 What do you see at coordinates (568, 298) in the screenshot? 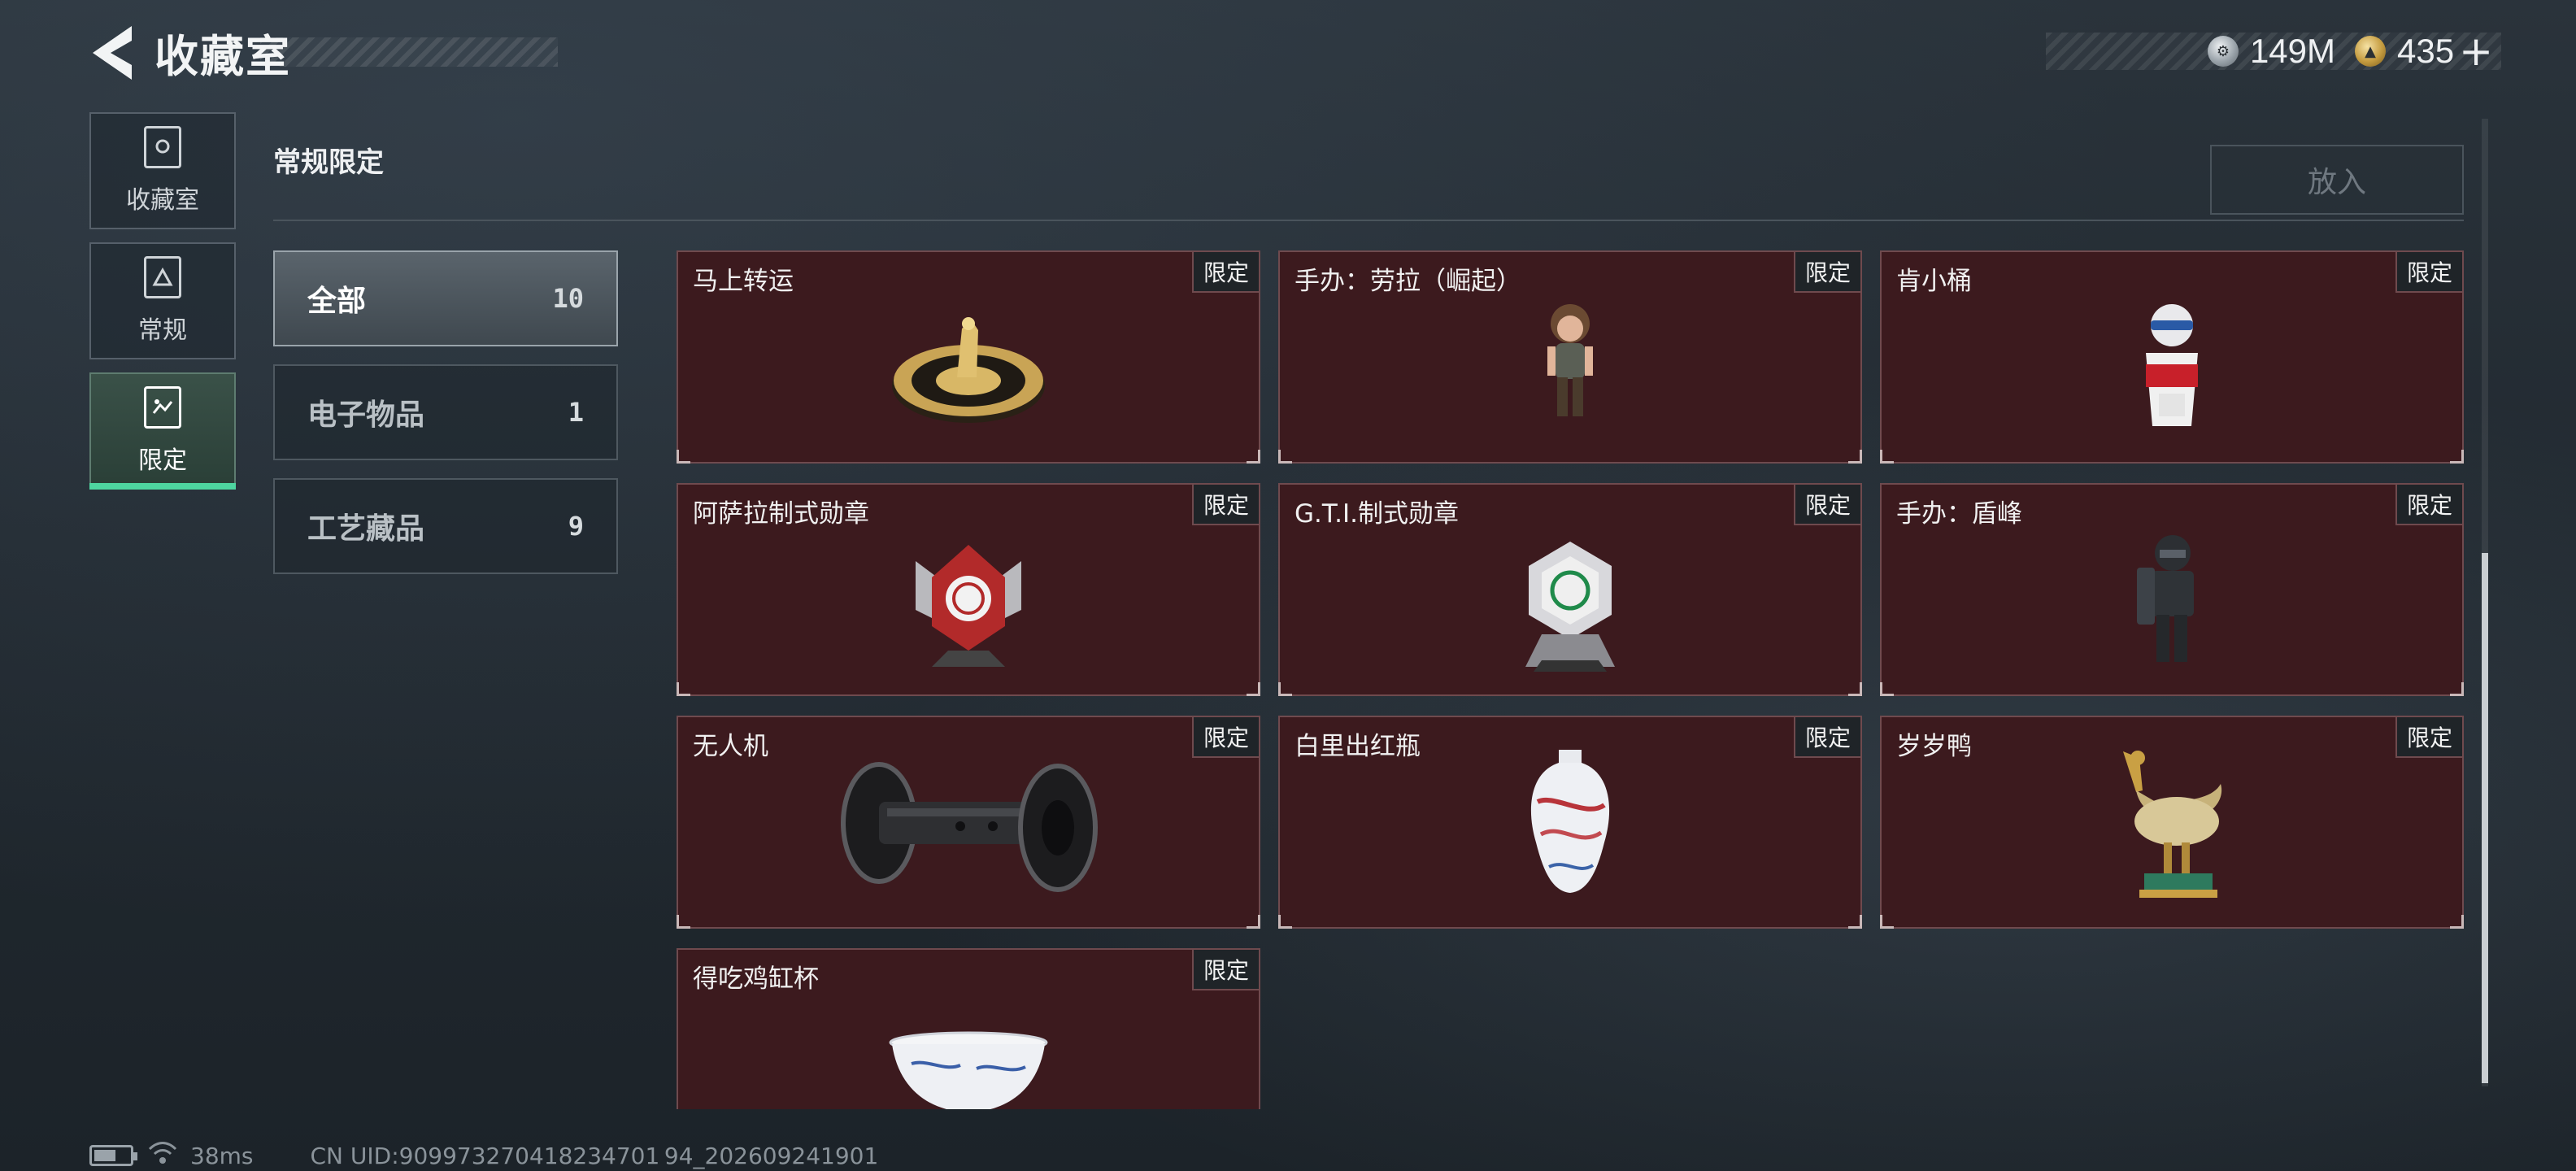
I see `filter-count: 10` at bounding box center [568, 298].